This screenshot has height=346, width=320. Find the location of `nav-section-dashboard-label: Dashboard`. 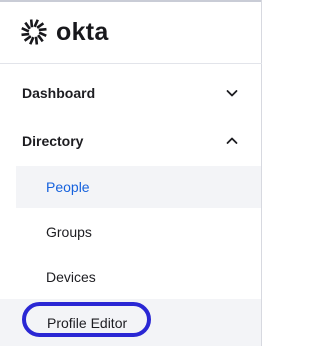

nav-section-dashboard-label: Dashboard is located at coordinates (59, 93).